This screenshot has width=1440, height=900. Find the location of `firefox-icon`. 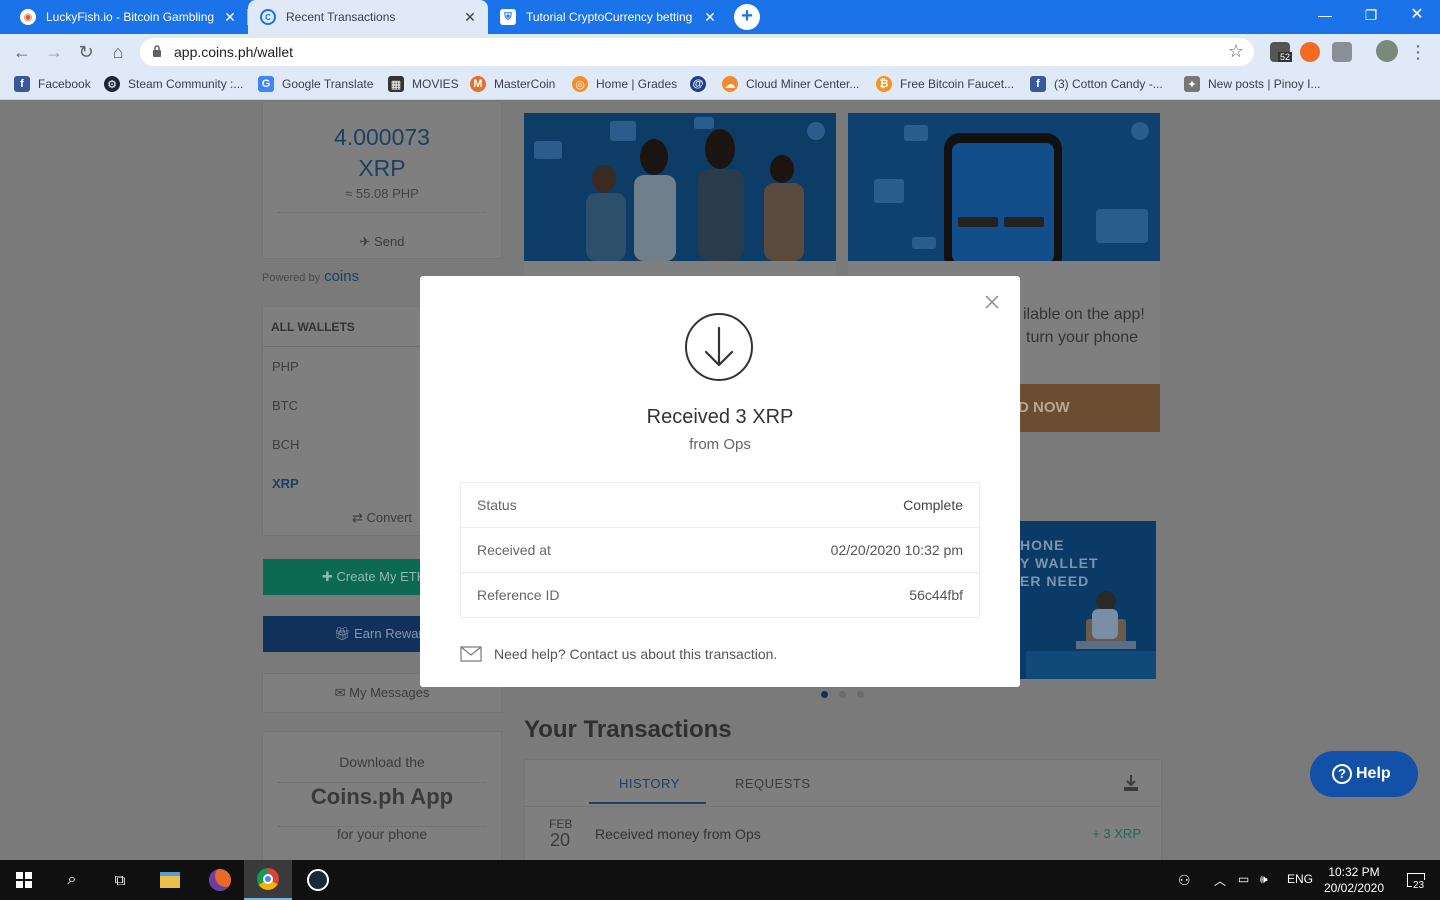

firefox-icon is located at coordinates (220, 880).